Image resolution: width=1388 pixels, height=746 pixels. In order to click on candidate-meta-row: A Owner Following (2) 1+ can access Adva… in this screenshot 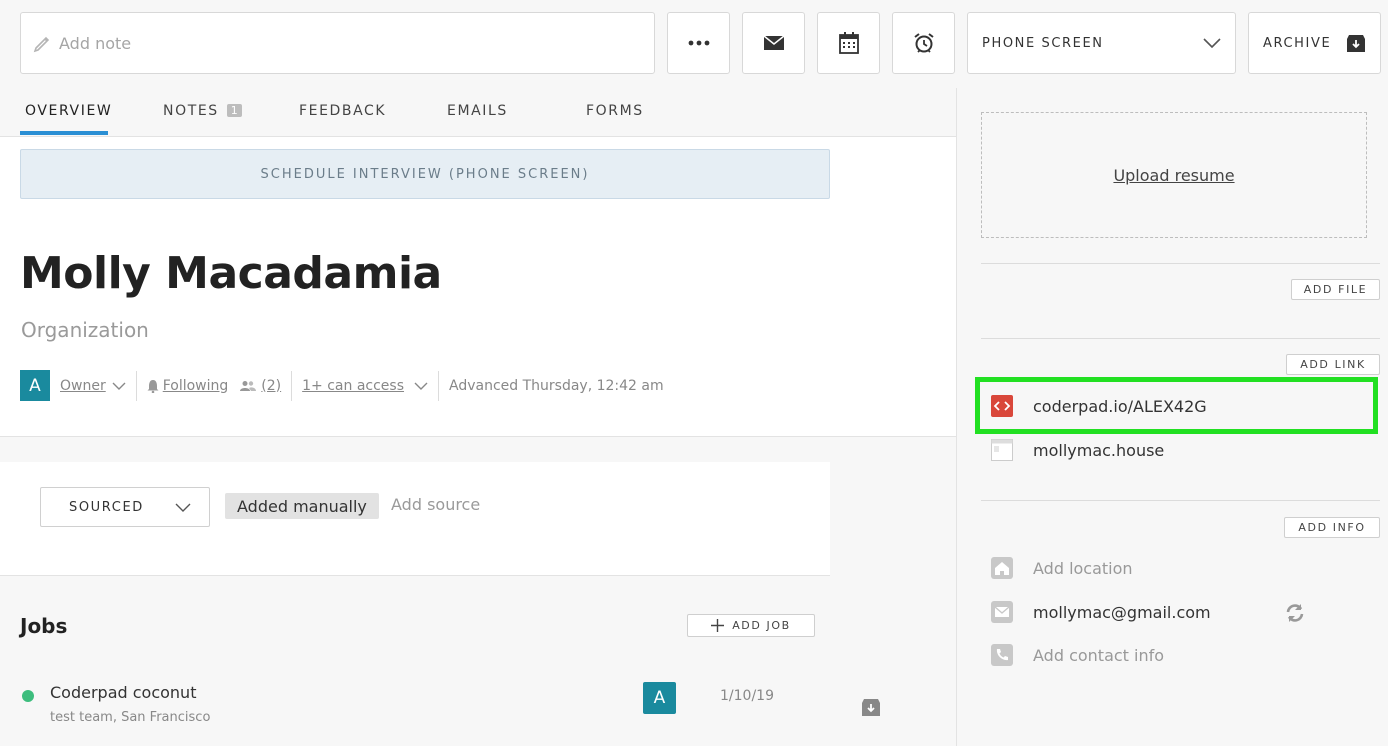, I will do `click(342, 385)`.